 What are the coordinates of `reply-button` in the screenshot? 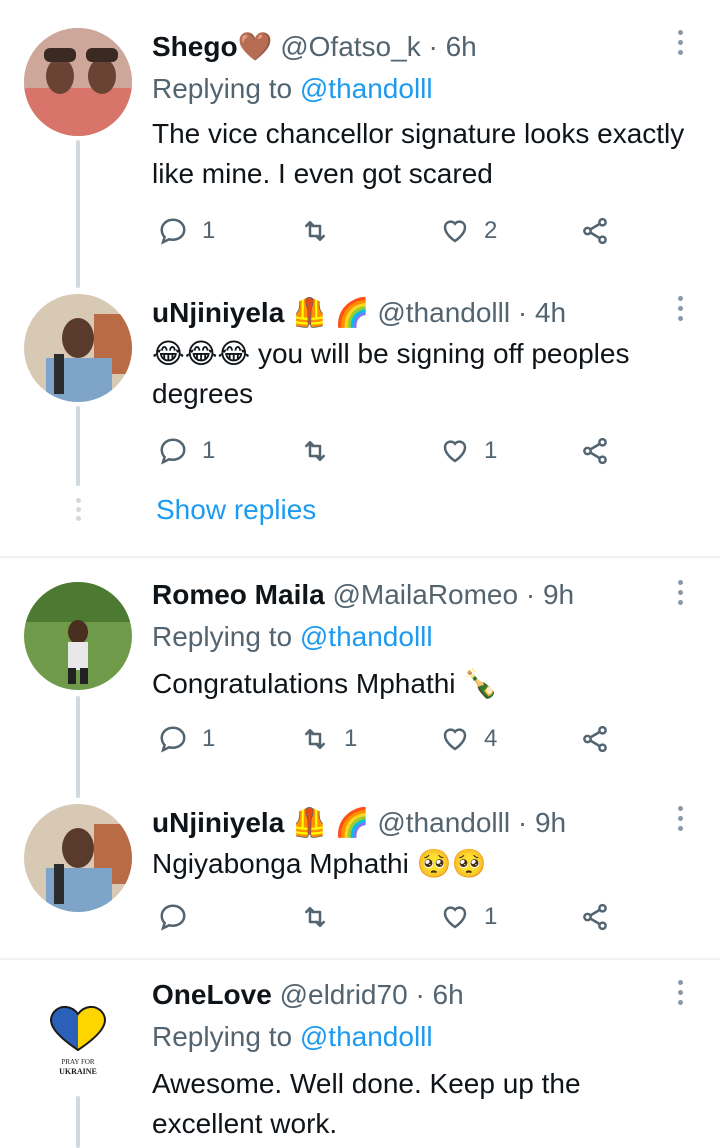 It's located at (180, 917).